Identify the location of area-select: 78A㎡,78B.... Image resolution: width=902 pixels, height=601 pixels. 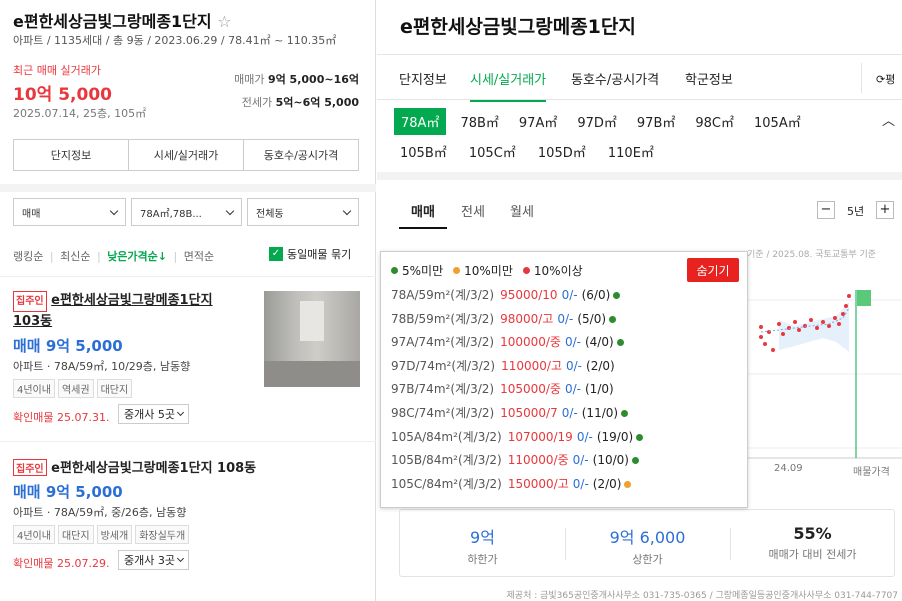
(186, 212).